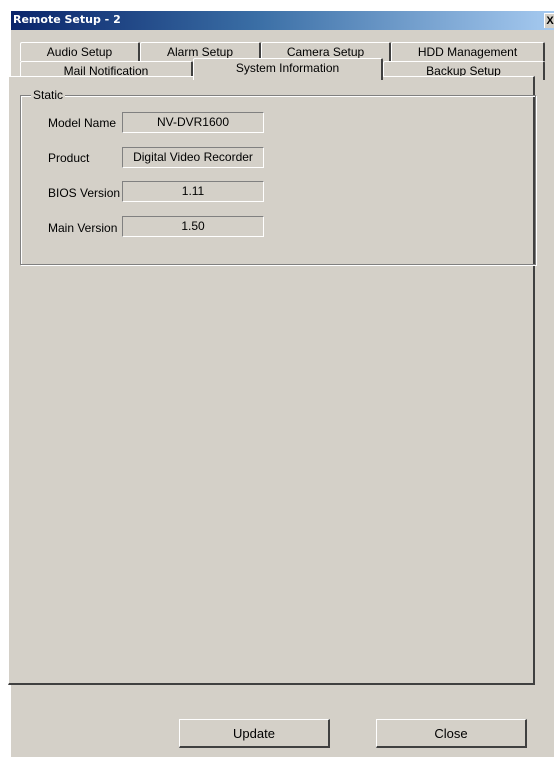 The width and height of the screenshot is (554, 757). I want to click on close-button: Close, so click(451, 733).